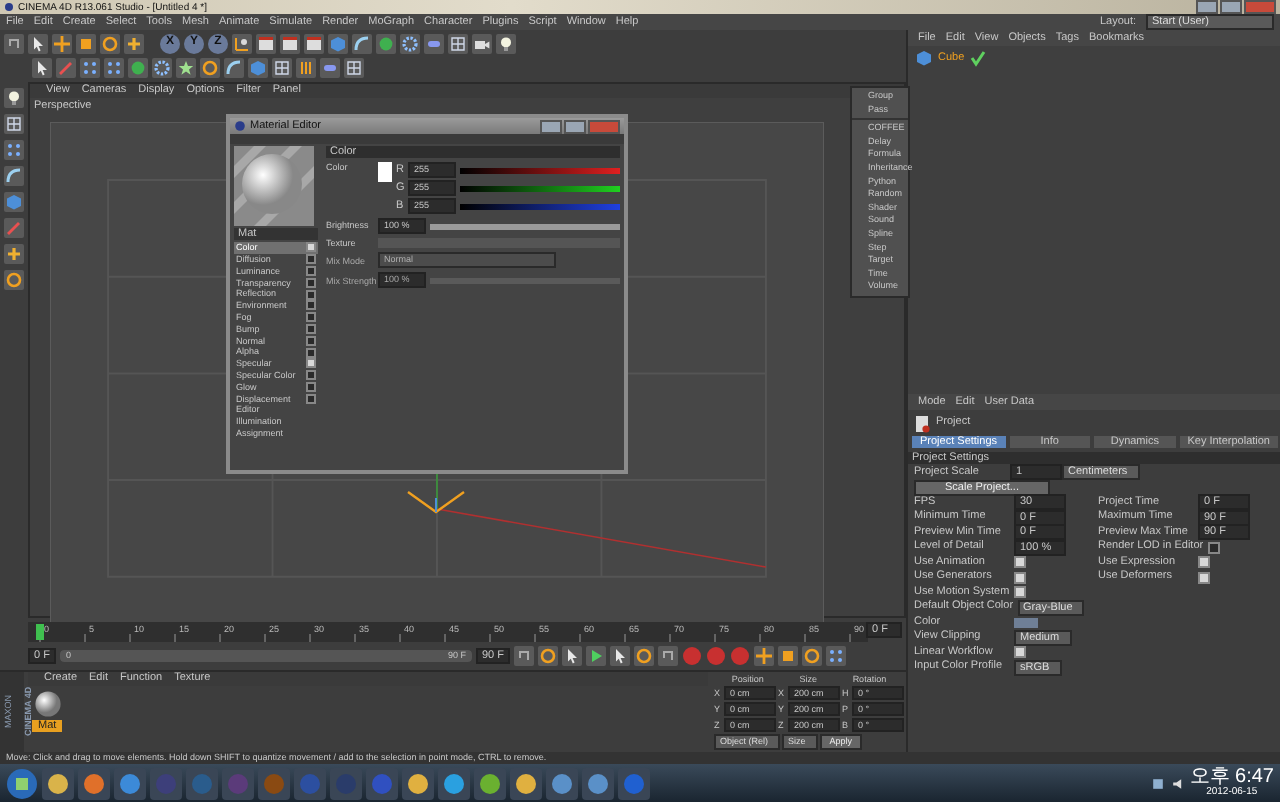  I want to click on play-icon, so click(595, 656).